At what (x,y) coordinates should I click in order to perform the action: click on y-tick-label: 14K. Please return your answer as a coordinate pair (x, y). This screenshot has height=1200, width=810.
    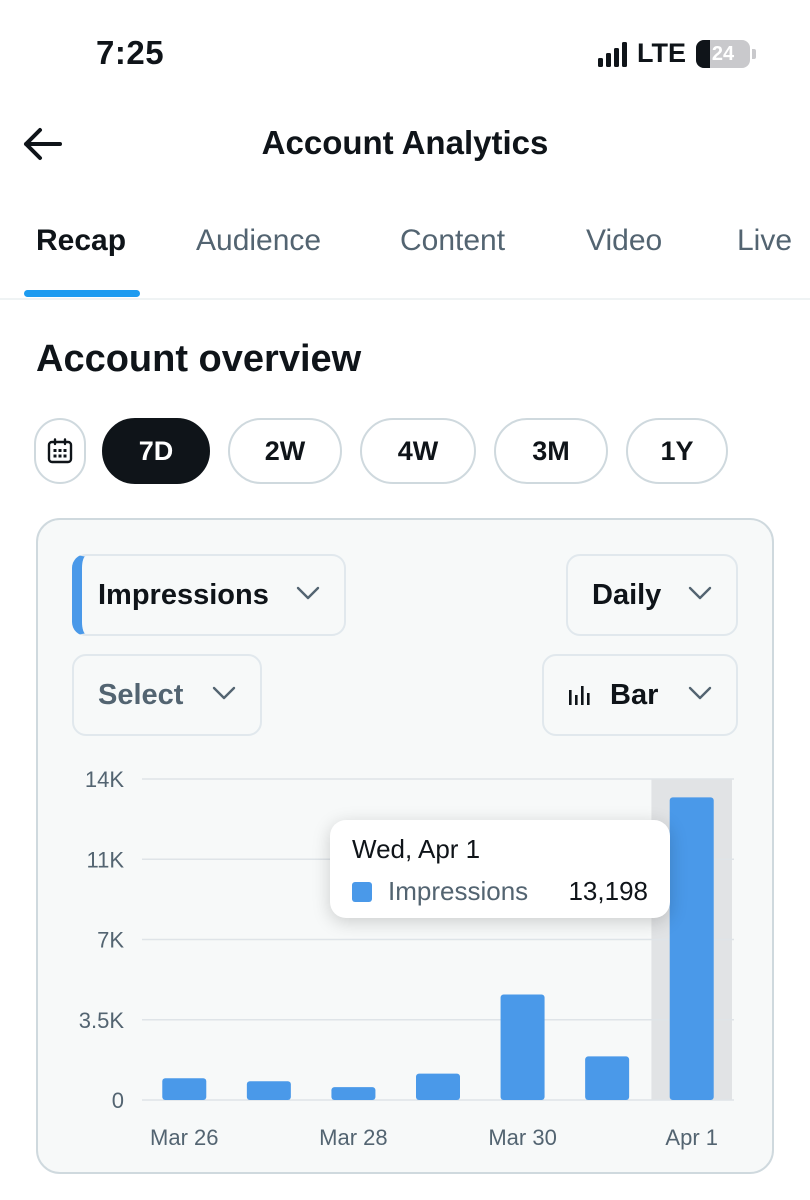
    Looking at the image, I should click on (104, 779).